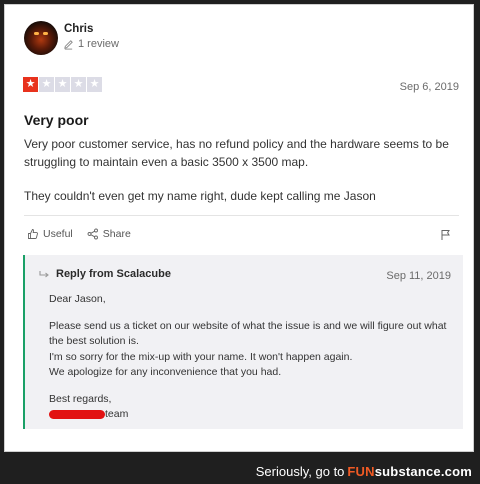  What do you see at coordinates (77, 299) in the screenshot?
I see `reply-greeting: Dear Jason,` at bounding box center [77, 299].